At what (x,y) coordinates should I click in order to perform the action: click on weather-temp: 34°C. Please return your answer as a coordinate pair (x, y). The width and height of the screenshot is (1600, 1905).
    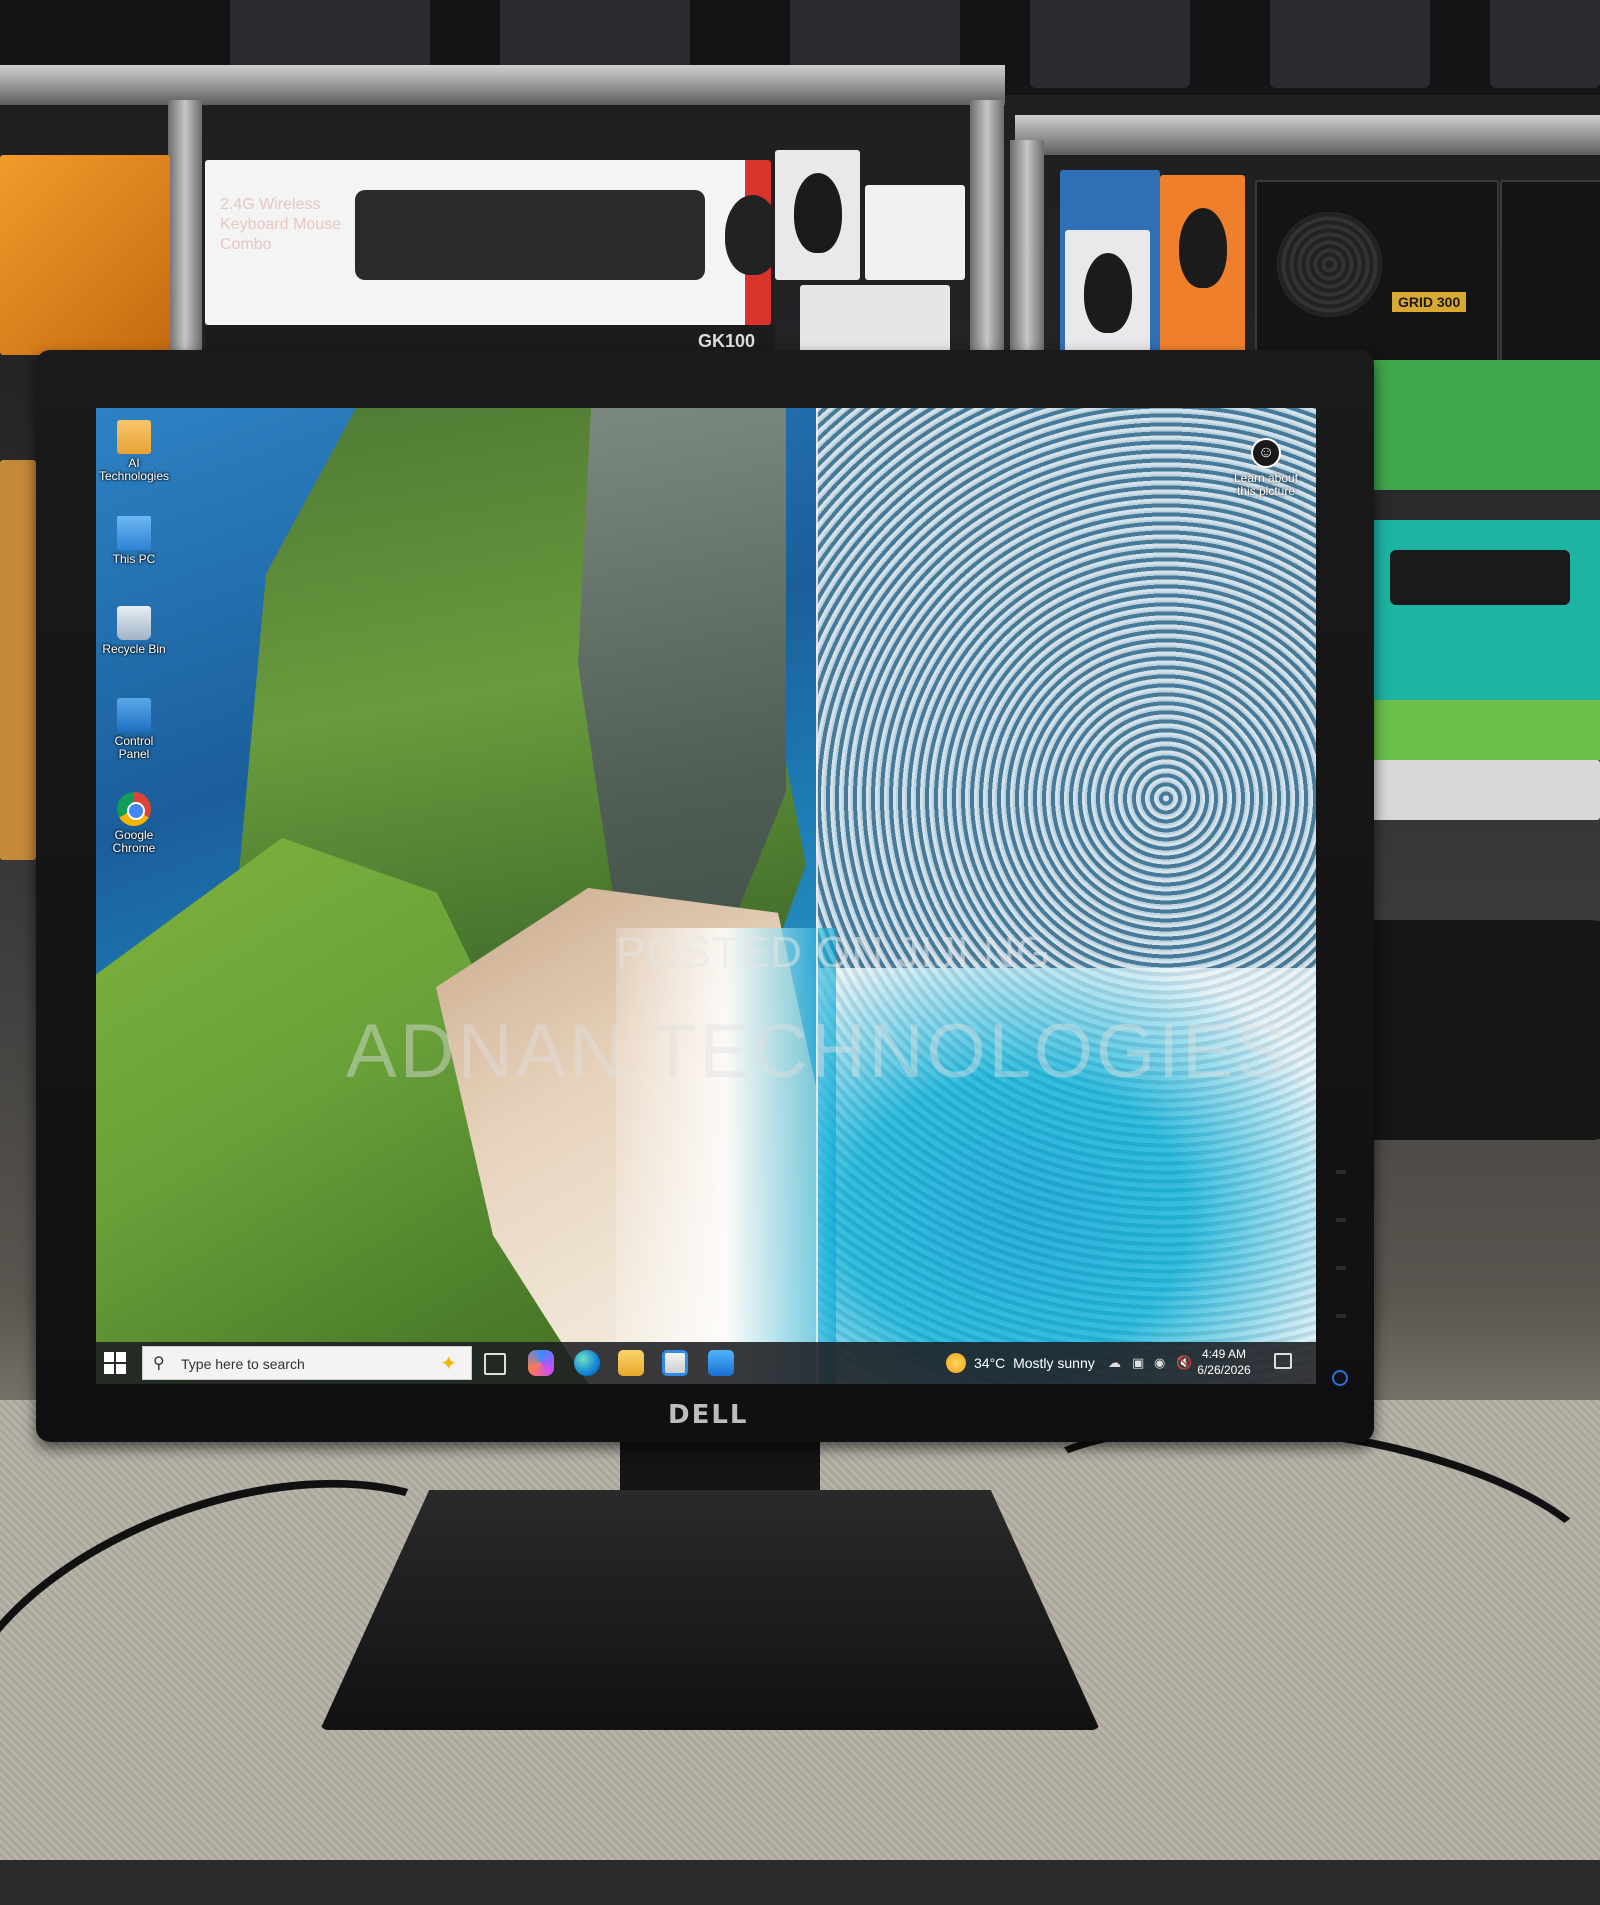
    Looking at the image, I should click on (990, 1363).